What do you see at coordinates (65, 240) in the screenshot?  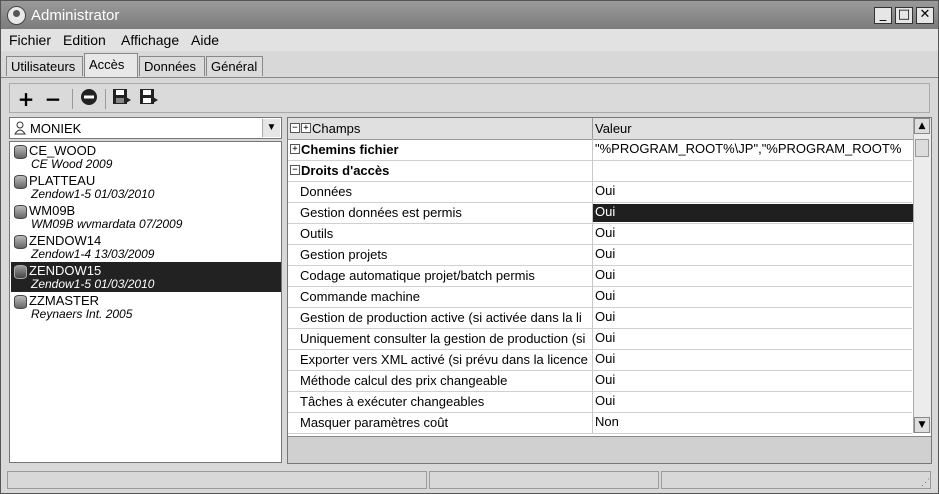 I see `database-name: ZENDOW14` at bounding box center [65, 240].